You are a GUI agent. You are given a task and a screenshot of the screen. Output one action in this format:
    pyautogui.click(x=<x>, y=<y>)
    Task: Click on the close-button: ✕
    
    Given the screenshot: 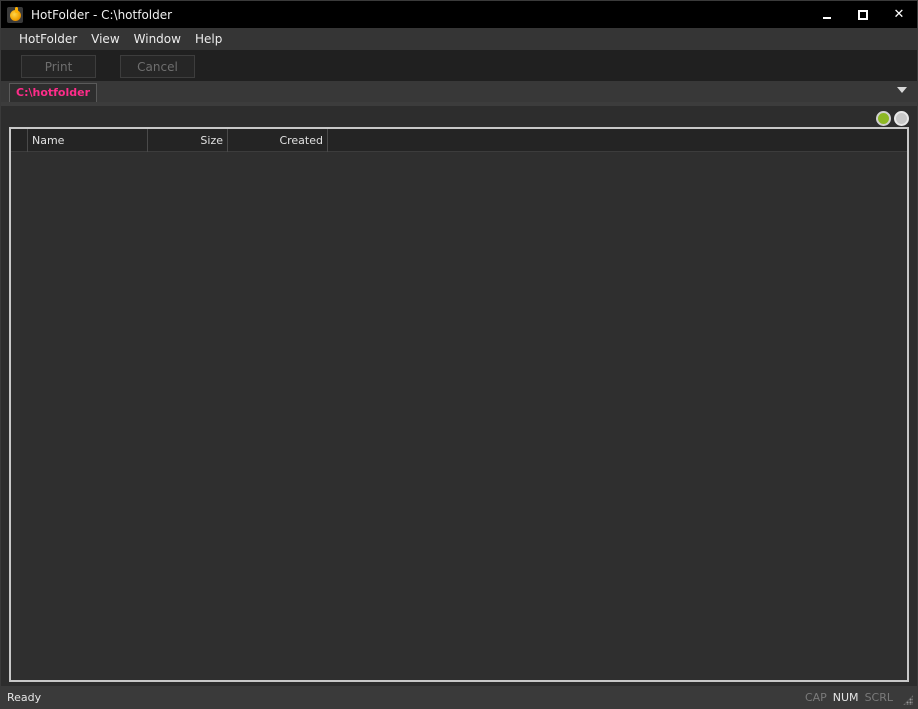 What is the action you would take?
    pyautogui.click(x=899, y=14)
    